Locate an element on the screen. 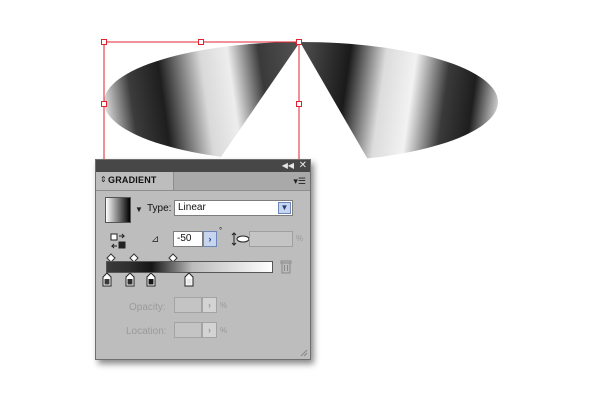 The image size is (600, 400). swatch-dropdown-arrow-icon: ▼ is located at coordinates (139, 209).